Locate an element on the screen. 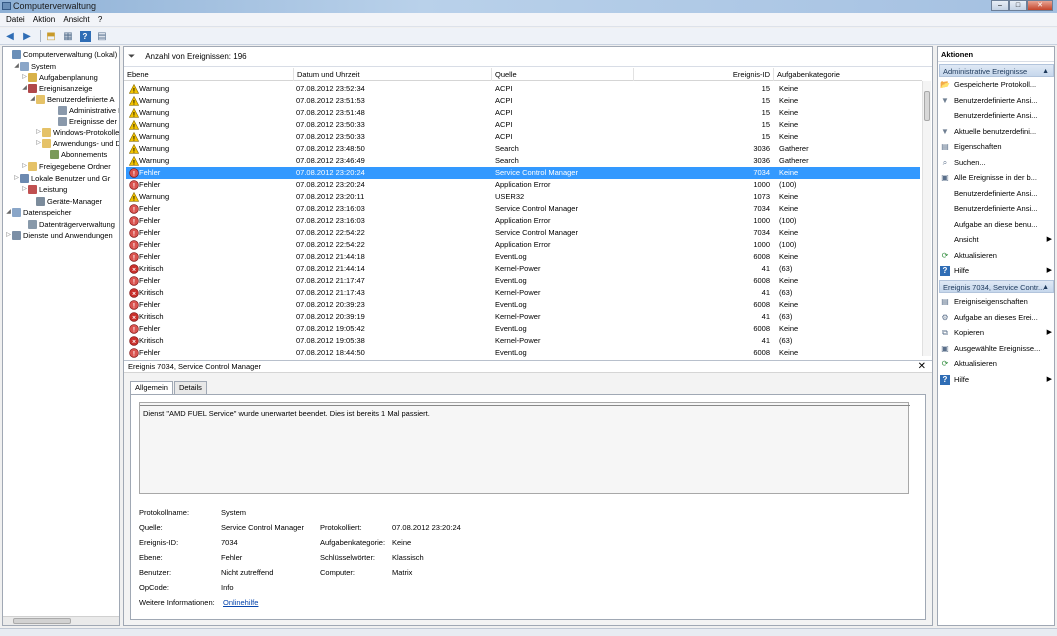 Image resolution: width=1057 pixels, height=636 pixels. tree-item: ▷ Lokale Benutzer und Gr is located at coordinates (61, 178).